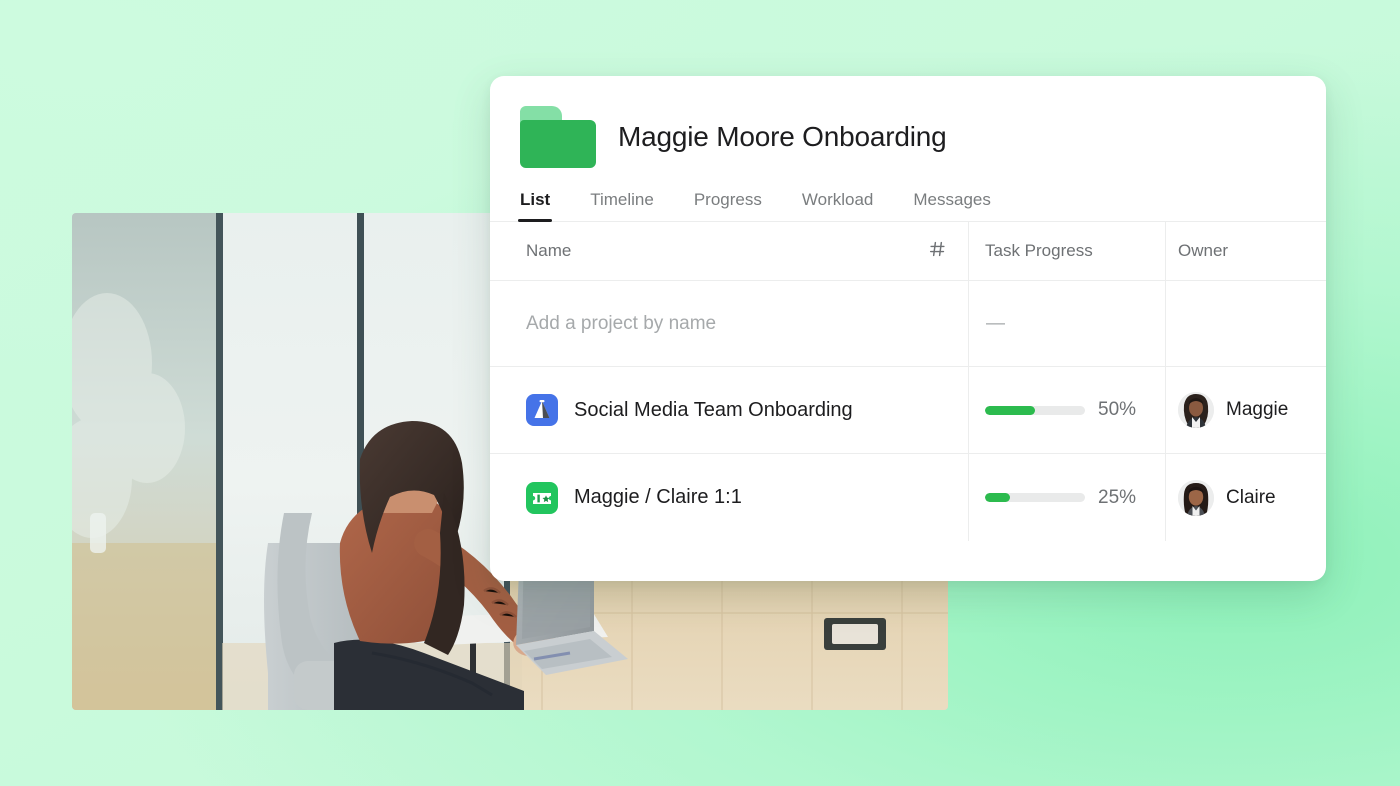 This screenshot has width=1400, height=786. I want to click on table-row: Social Media Team Onboarding 50% Maggie, so click(908, 410).